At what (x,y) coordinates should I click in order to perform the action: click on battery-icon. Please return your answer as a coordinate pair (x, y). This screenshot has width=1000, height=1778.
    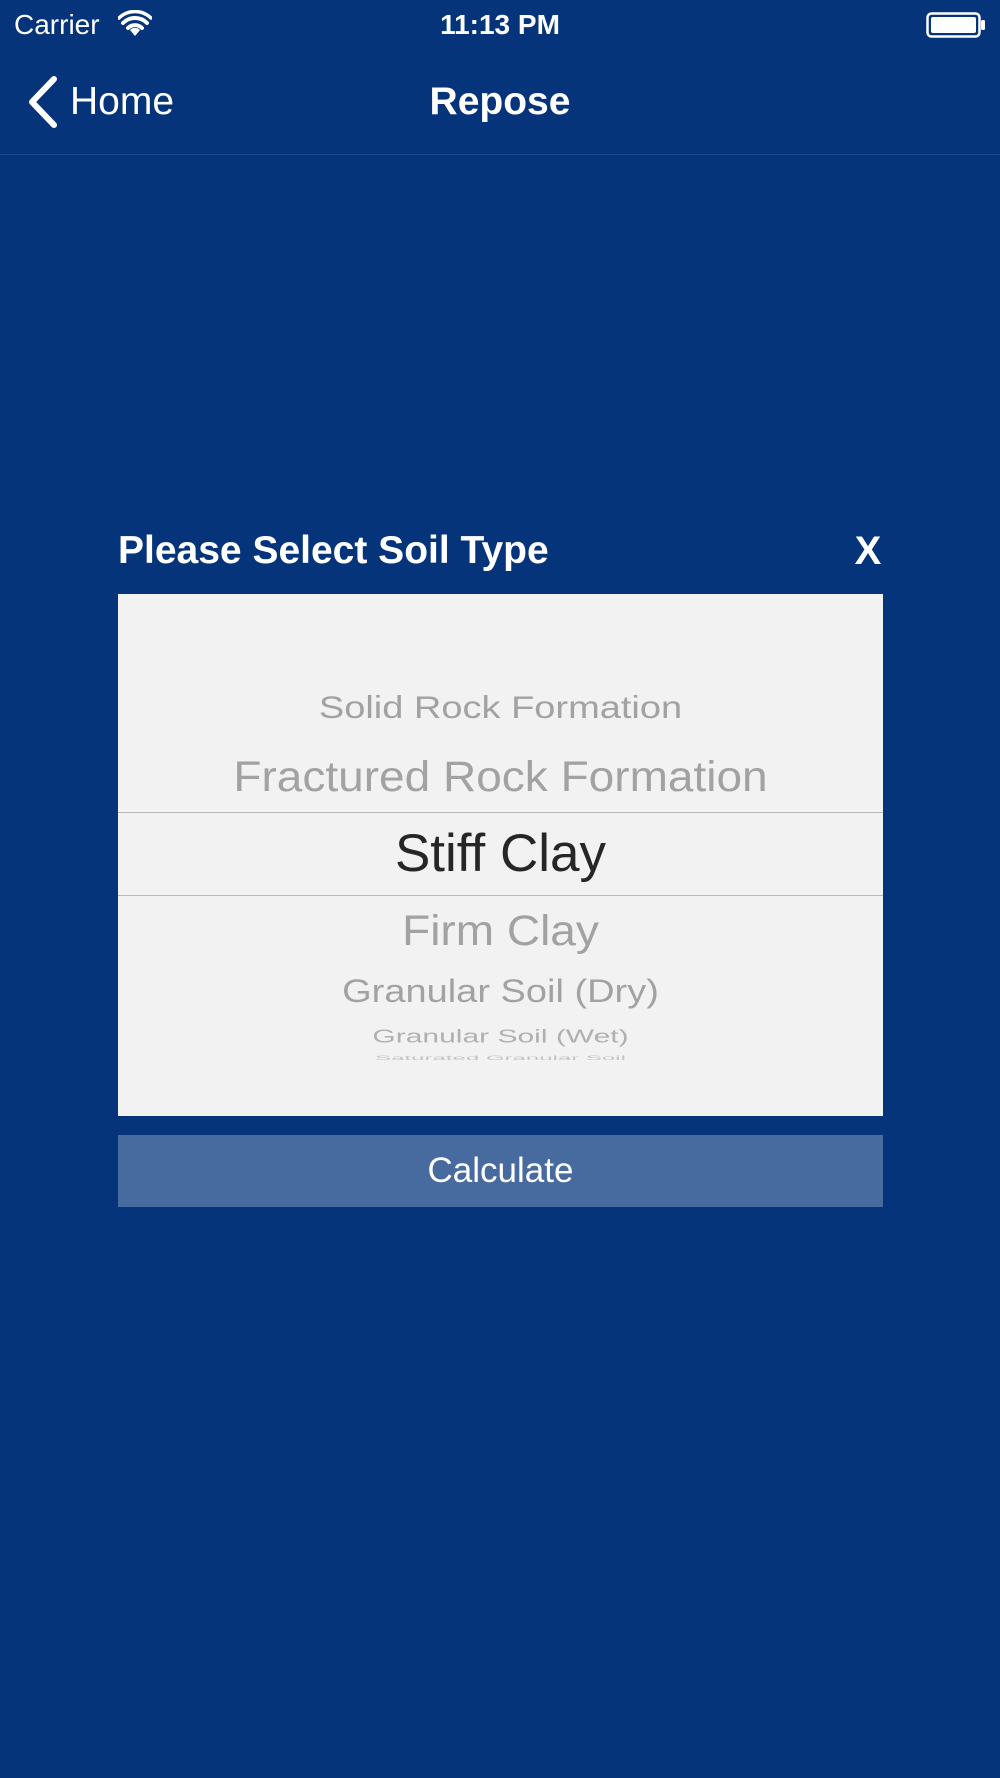
    Looking at the image, I should click on (955, 25).